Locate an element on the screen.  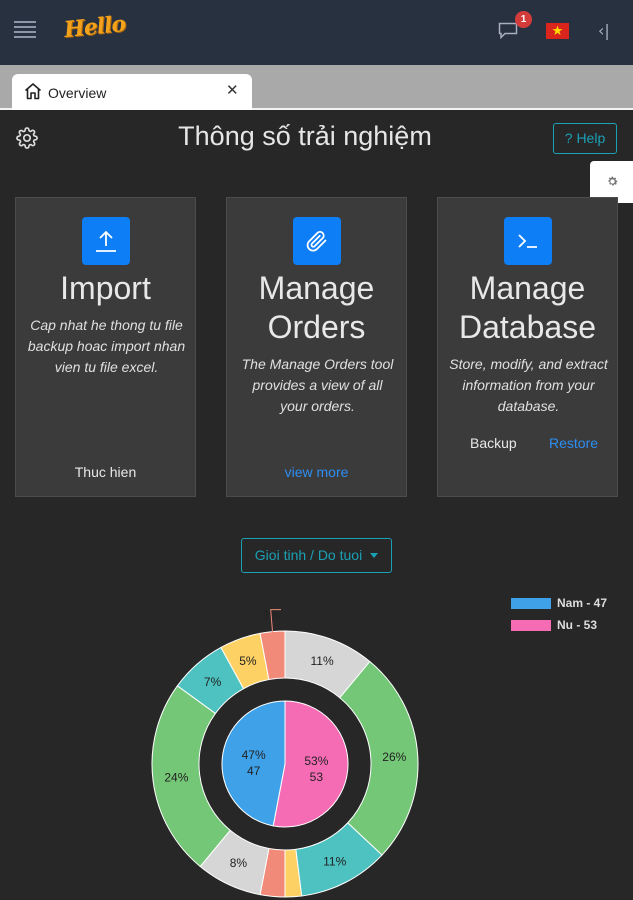
thuc-hien-link: Thuc hien is located at coordinates (105, 472).